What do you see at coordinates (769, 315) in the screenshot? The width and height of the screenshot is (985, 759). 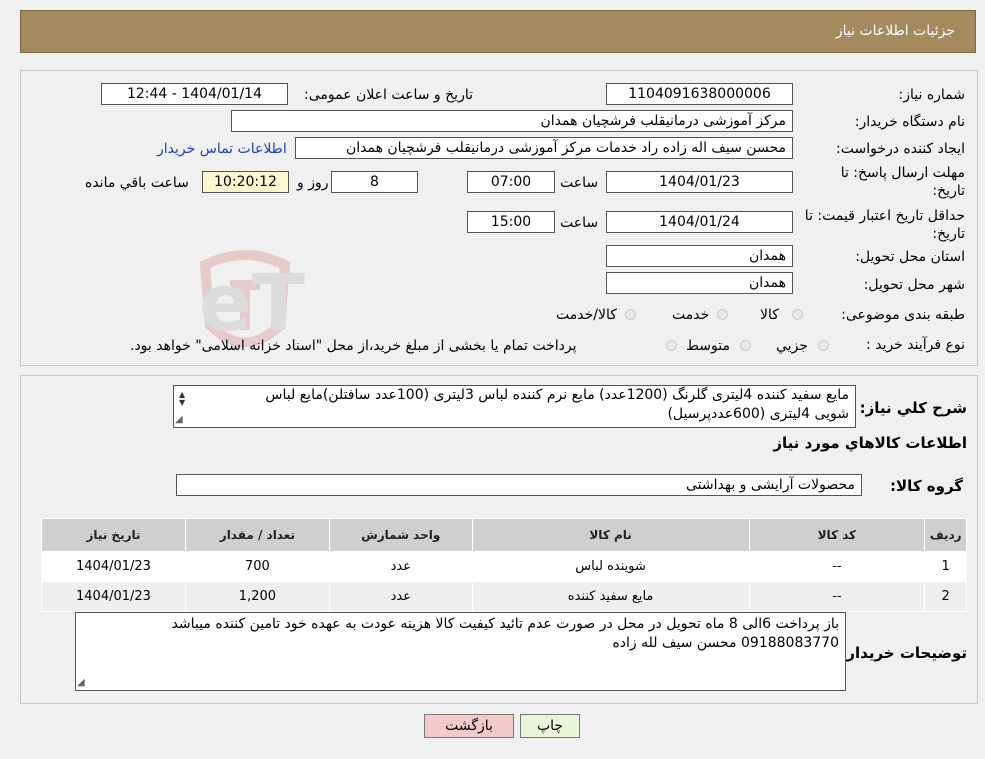 I see `category-goods-label: کالا` at bounding box center [769, 315].